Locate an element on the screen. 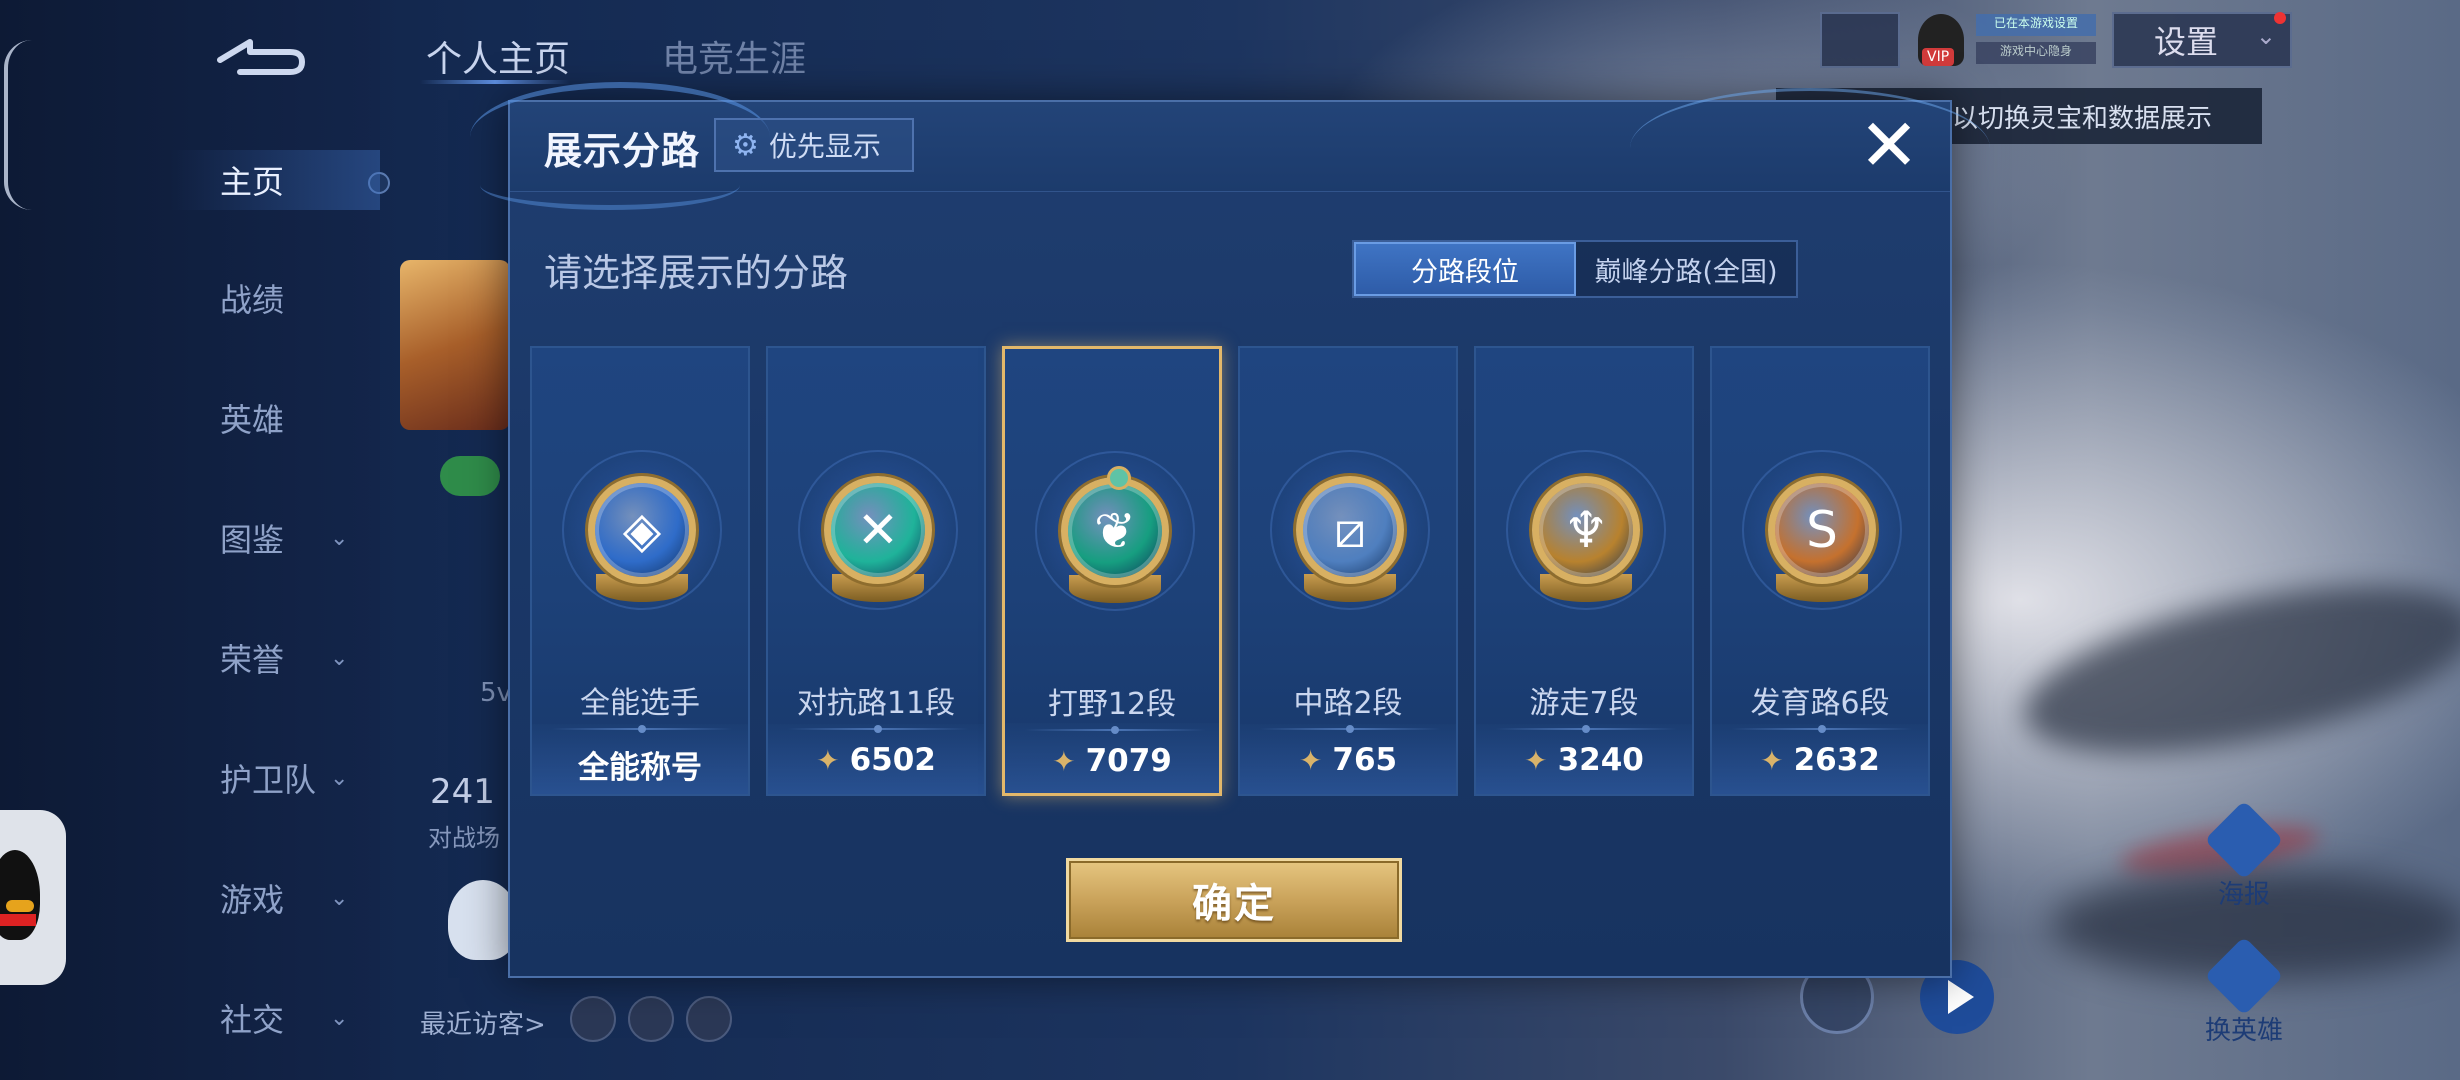 The image size is (2460, 1080). switch-hero-label: 换英雄 is located at coordinates (2243, 1031).